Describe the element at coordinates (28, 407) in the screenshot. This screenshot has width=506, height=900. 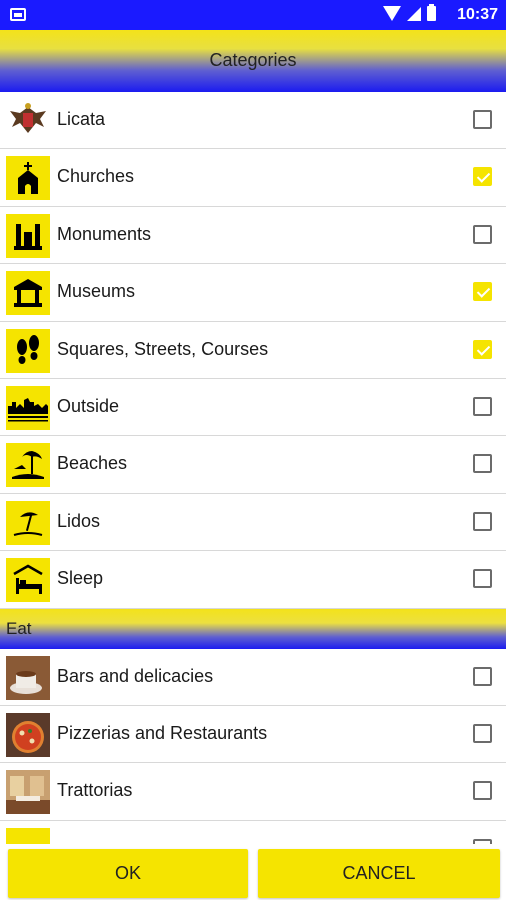
I see `skyline-icon` at that location.